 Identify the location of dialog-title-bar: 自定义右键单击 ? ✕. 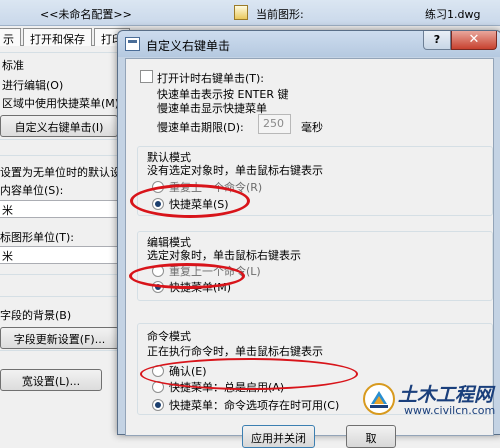
(309, 44).